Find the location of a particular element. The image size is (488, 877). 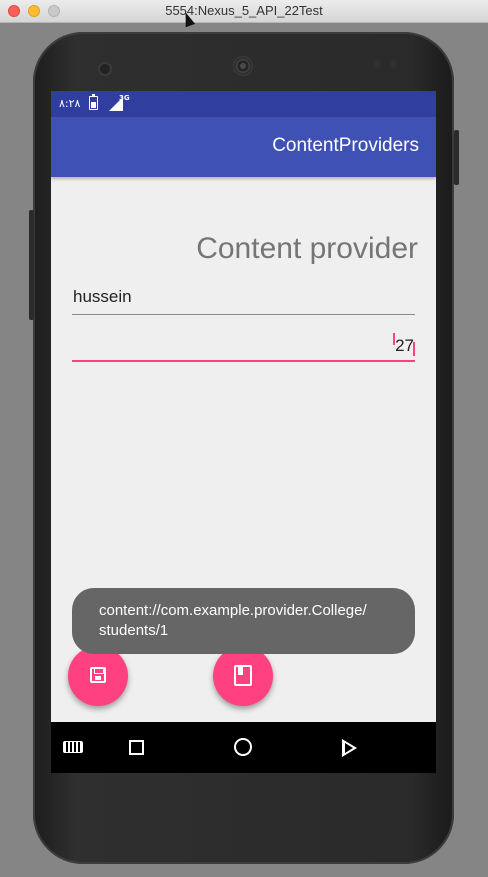

volume-button is located at coordinates (31, 265).